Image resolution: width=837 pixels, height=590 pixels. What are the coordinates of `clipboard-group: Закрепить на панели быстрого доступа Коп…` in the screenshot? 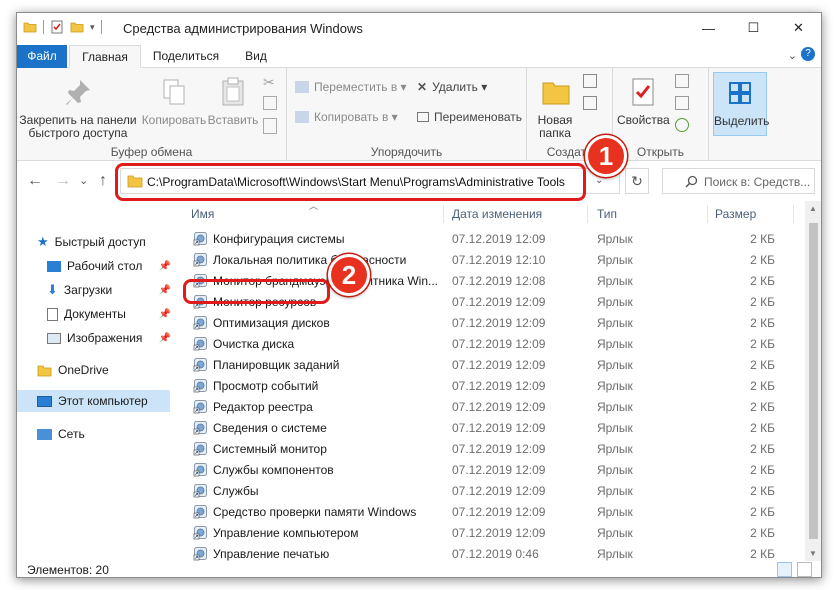 It's located at (152, 114).